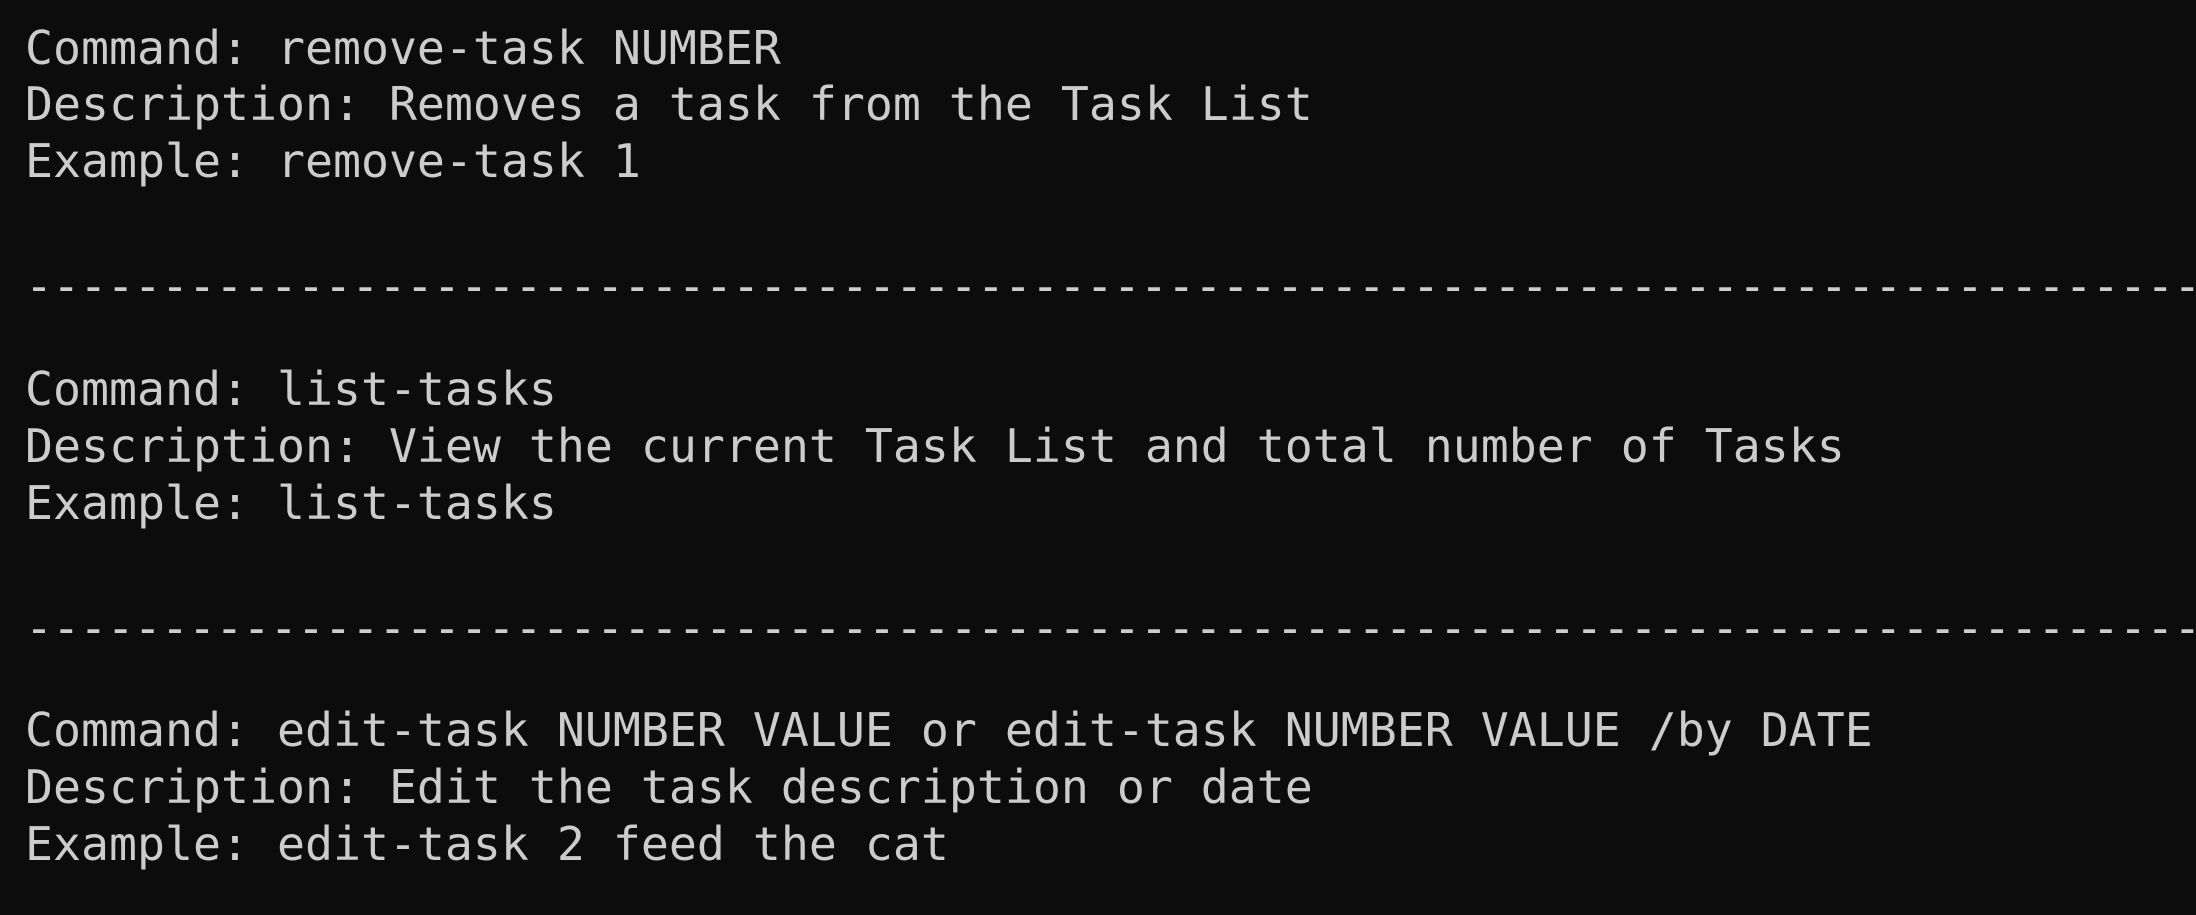 This screenshot has height=915, width=2196. Describe the element at coordinates (403, 48) in the screenshot. I see `command-line: Command: remove-task NUMBER` at that location.